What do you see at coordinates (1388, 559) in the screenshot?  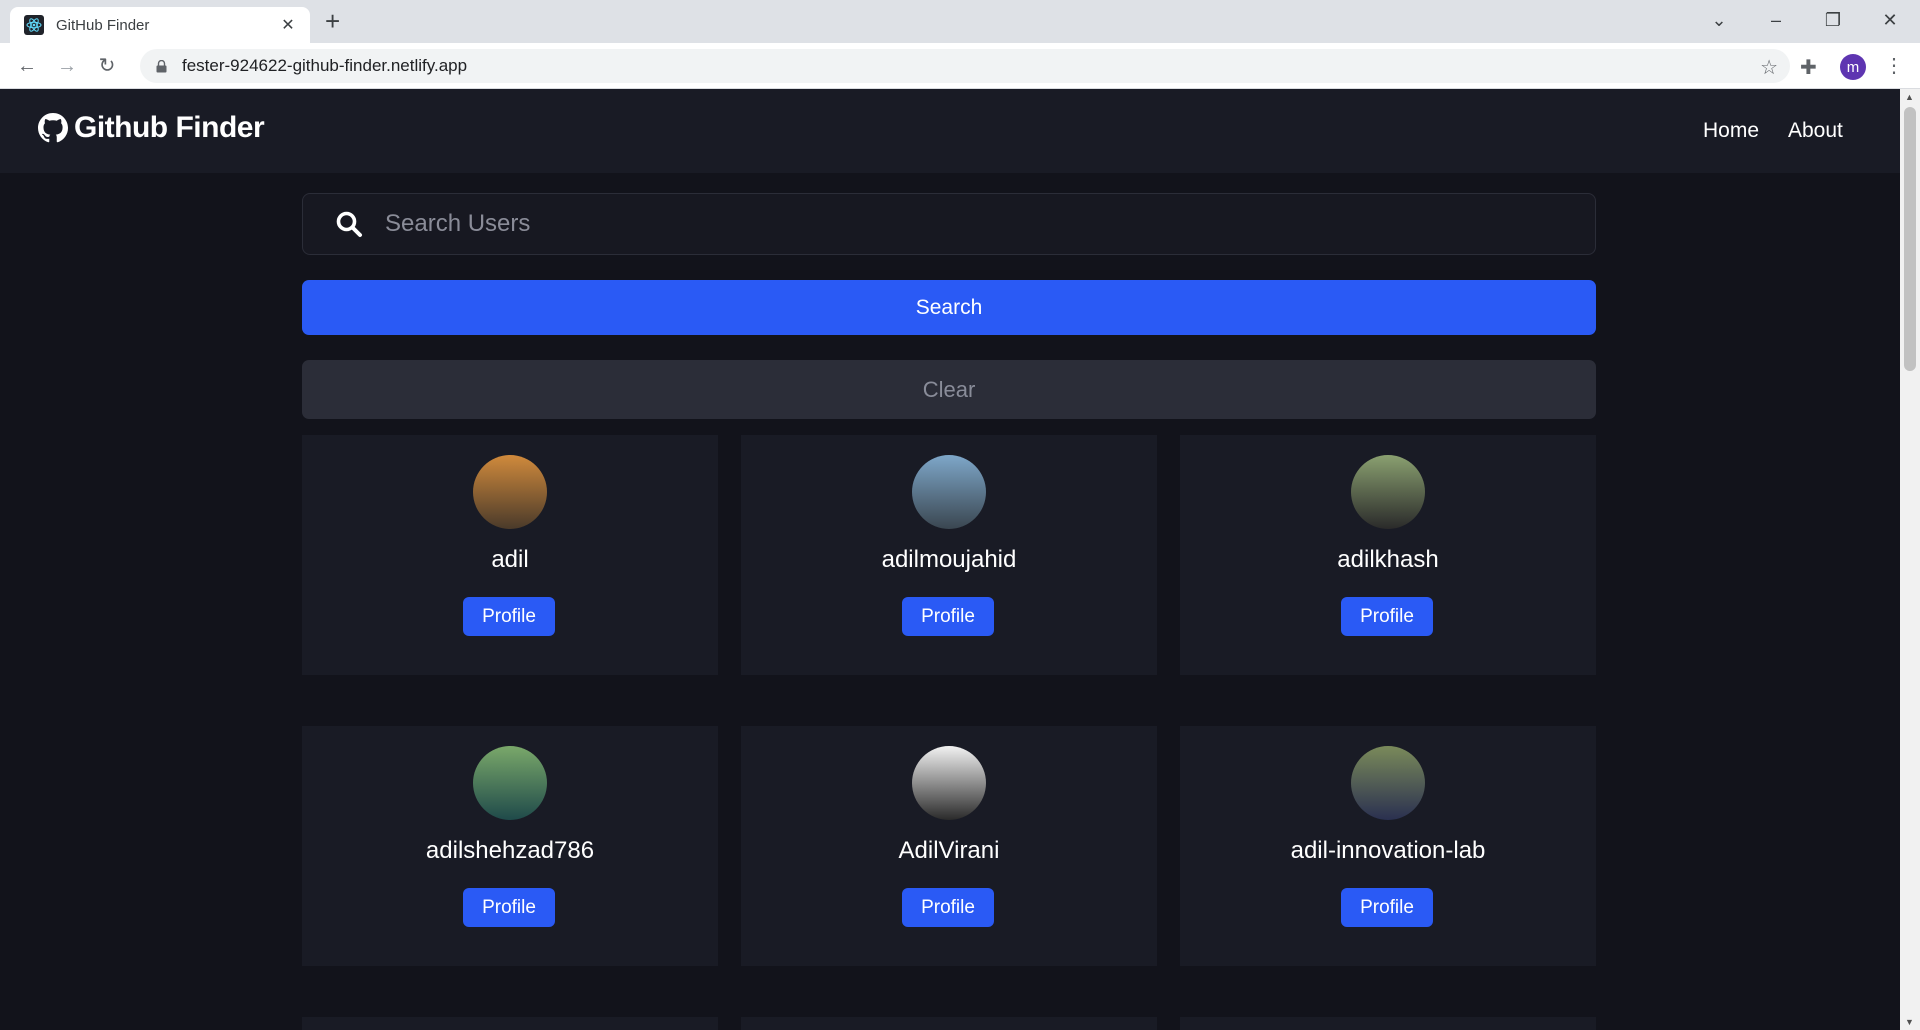 I see `user-login: adilkhash` at bounding box center [1388, 559].